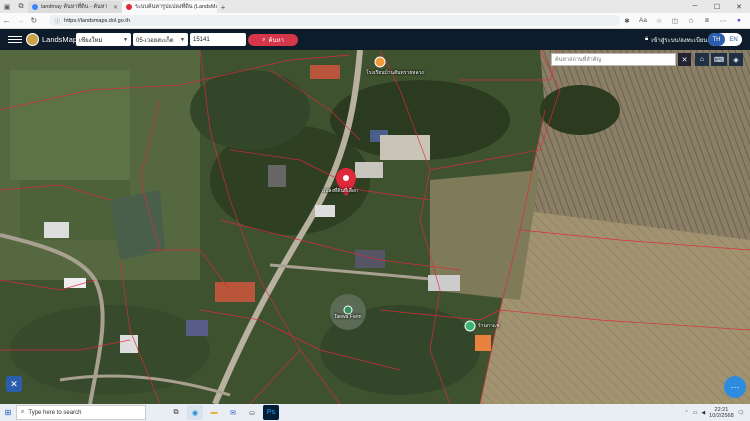  Describe the element at coordinates (736, 59) in the screenshot. I see `layers-icon: ◈` at that location.